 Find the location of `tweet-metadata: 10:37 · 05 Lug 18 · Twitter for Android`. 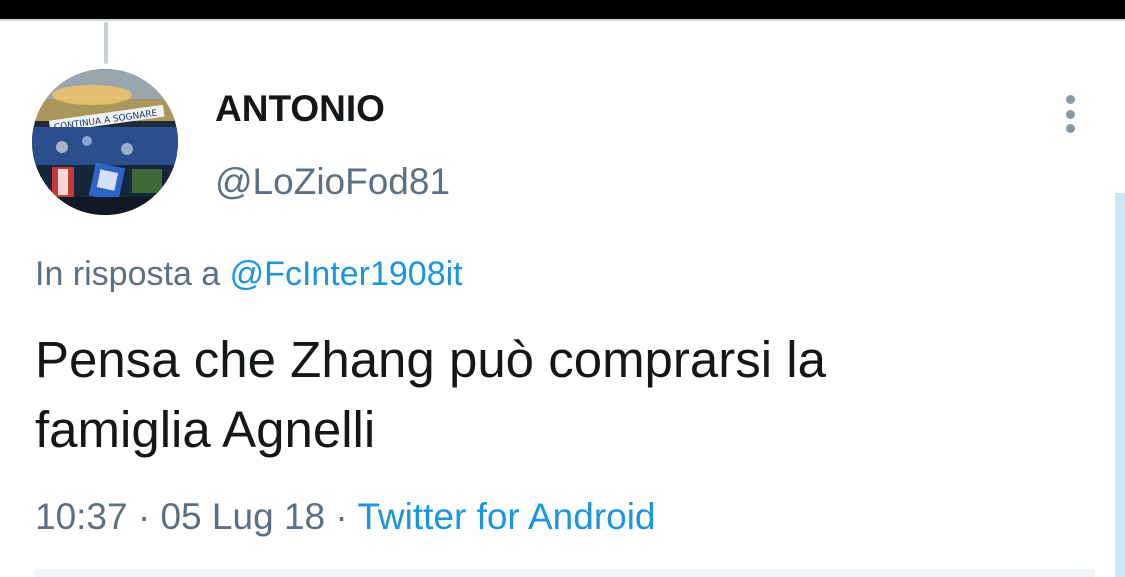

tweet-metadata: 10:37 · 05 Lug 18 · Twitter for Android is located at coordinates (345, 517).